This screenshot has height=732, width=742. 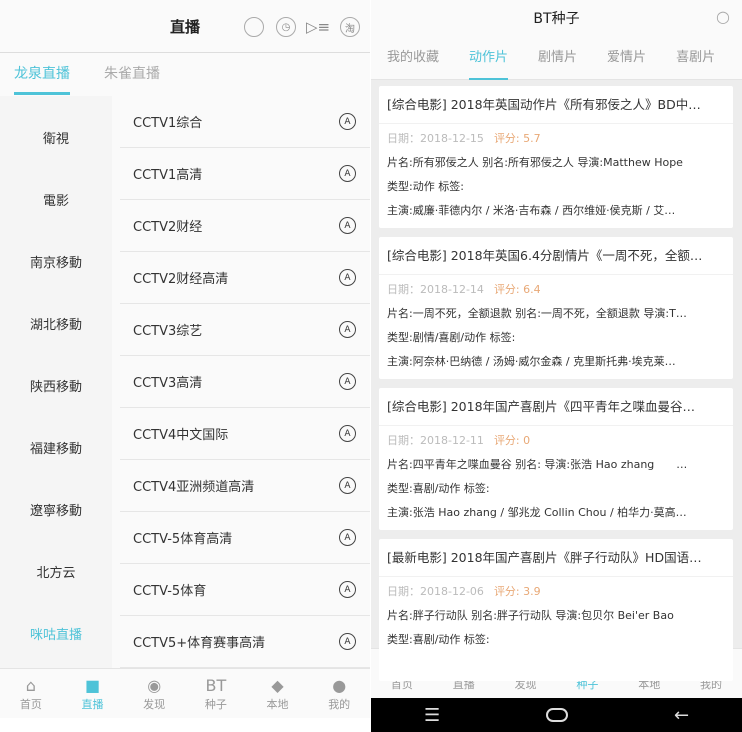 What do you see at coordinates (413, 57) in the screenshot?
I see `tab-favorites: 我的收藏` at bounding box center [413, 57].